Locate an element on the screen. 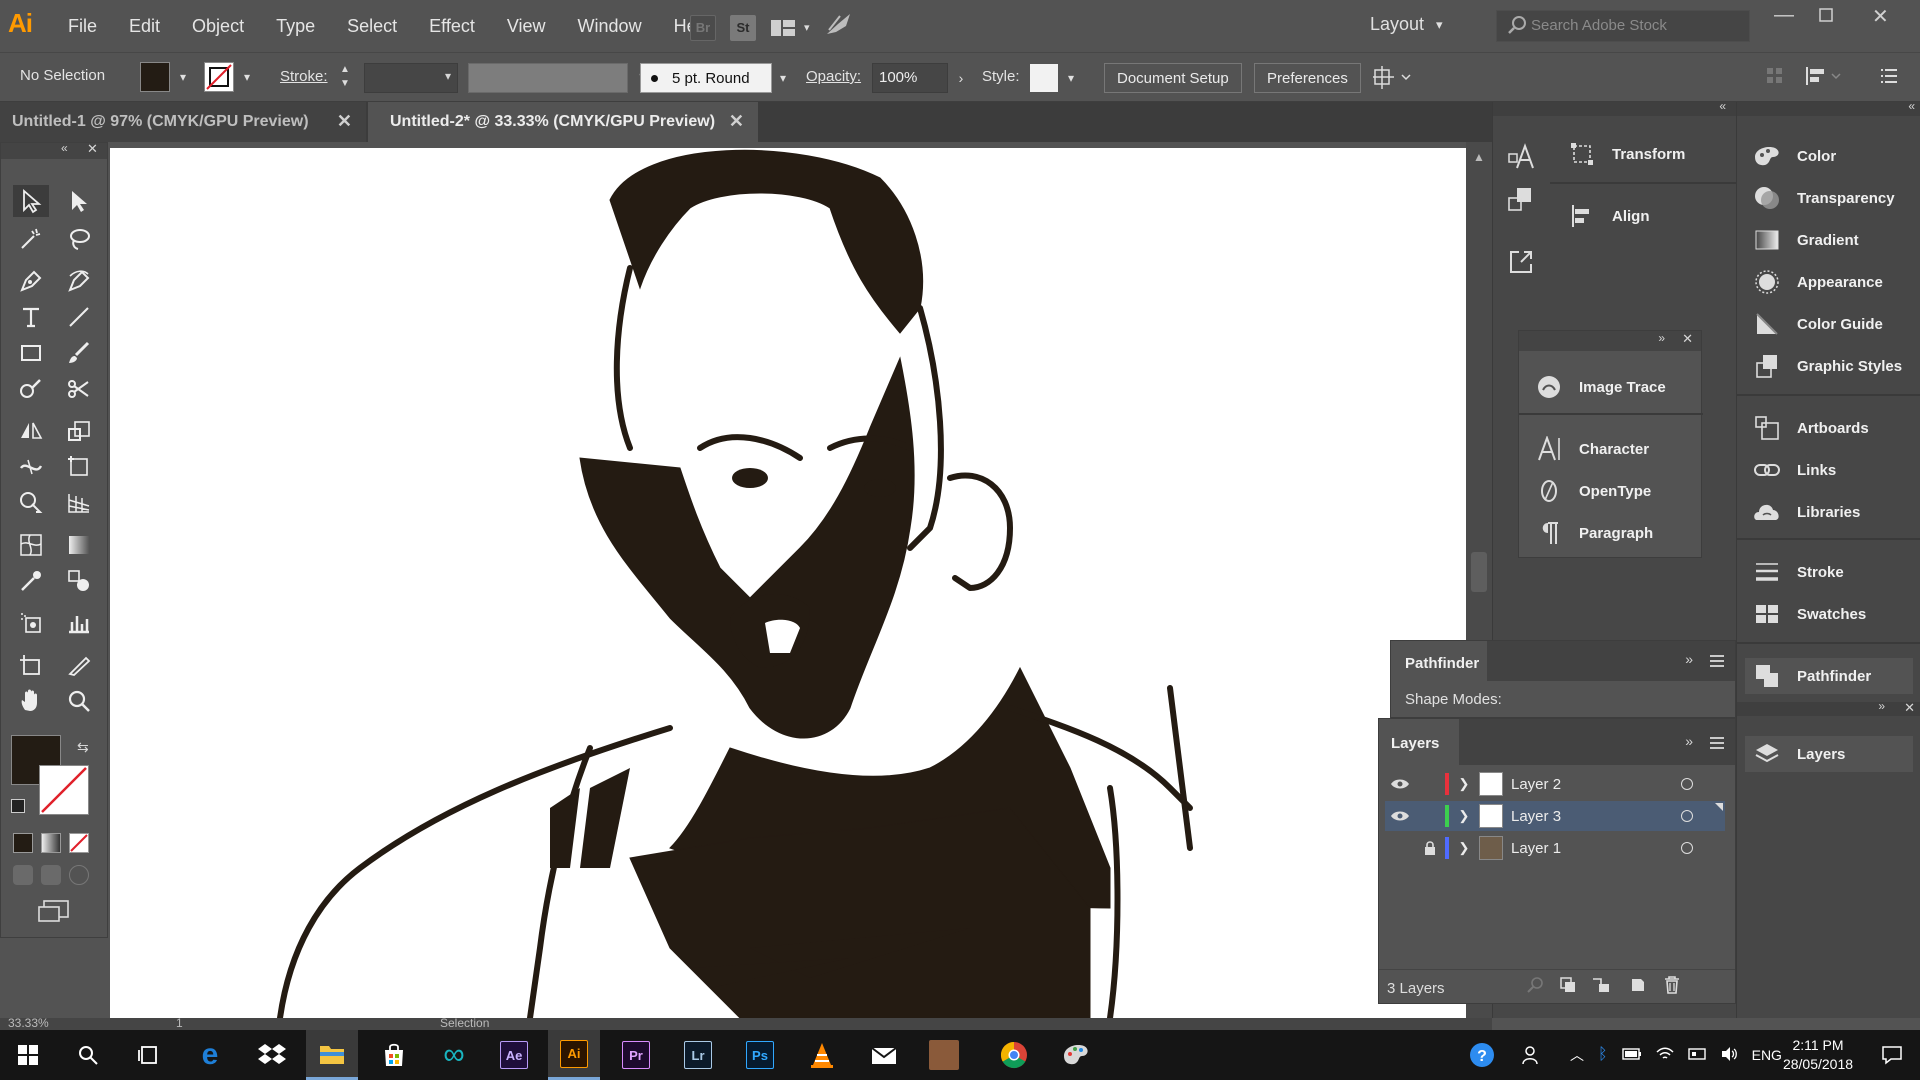  menu-type: Type is located at coordinates (295, 26).